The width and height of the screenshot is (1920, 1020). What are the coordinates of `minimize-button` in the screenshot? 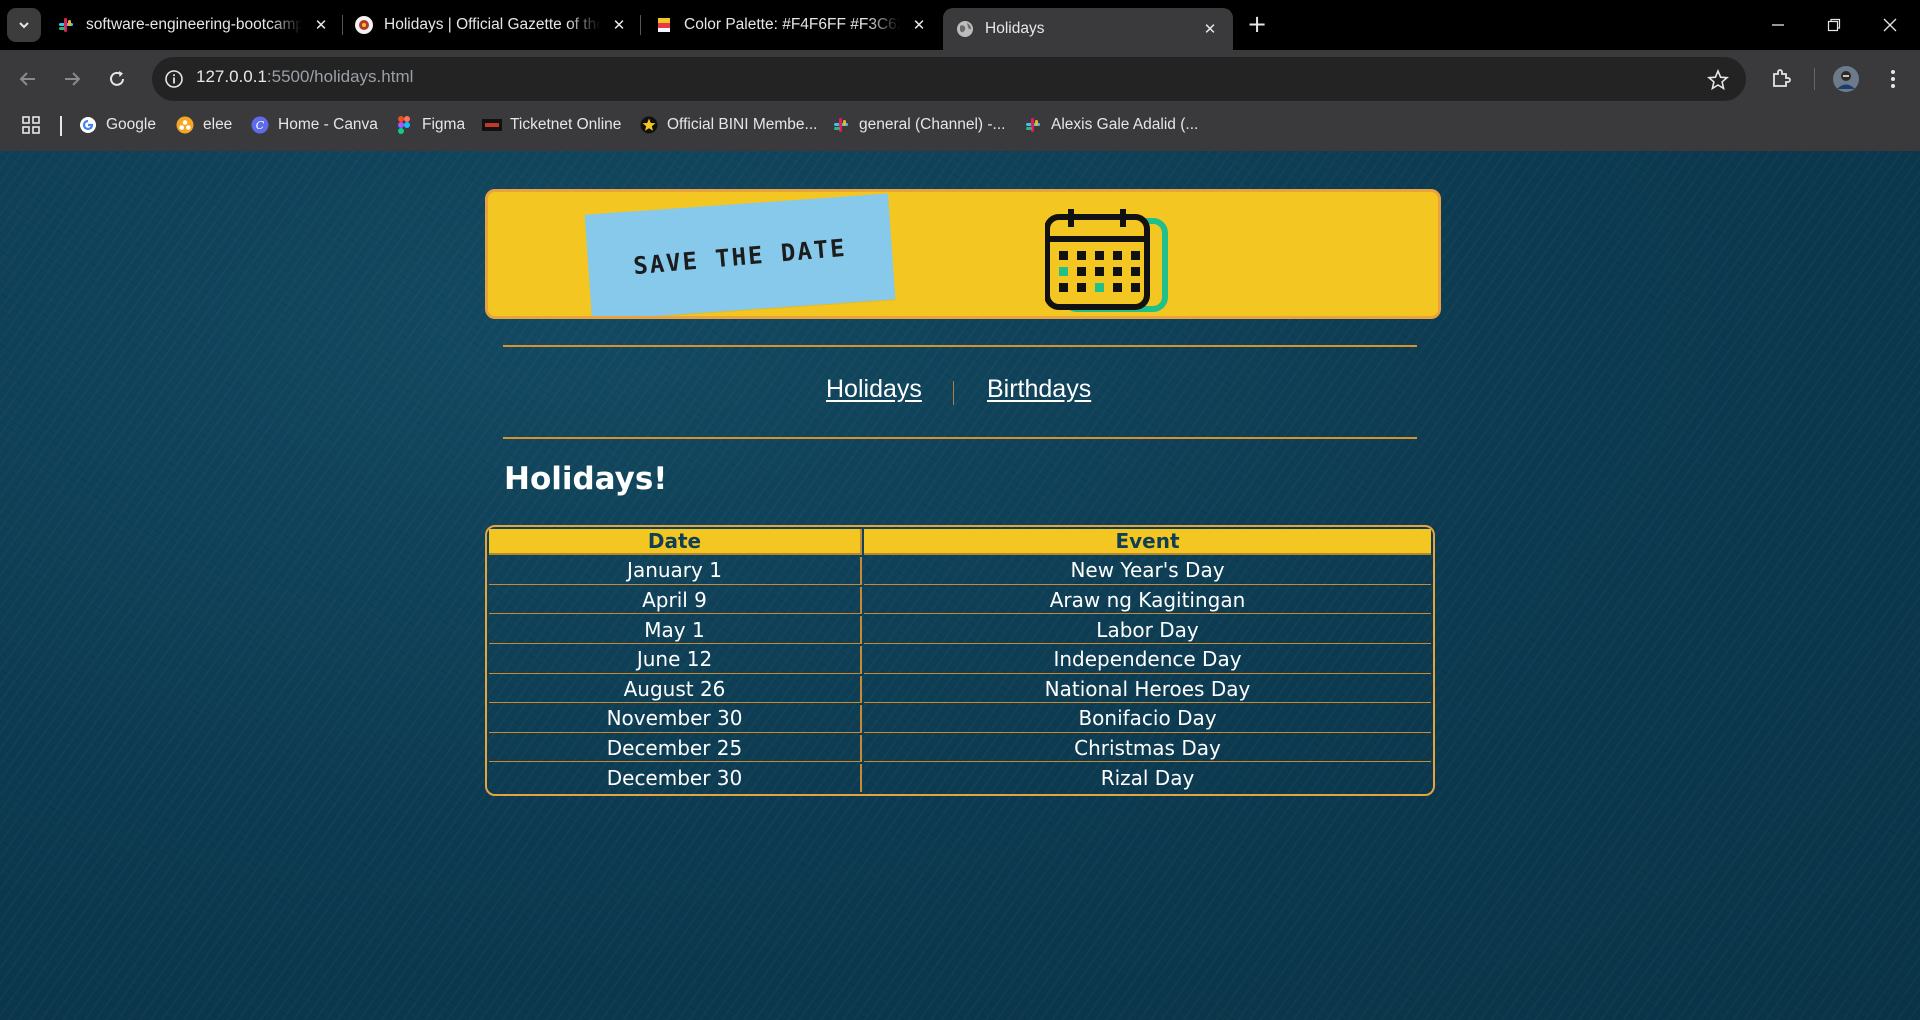 It's located at (1778, 25).